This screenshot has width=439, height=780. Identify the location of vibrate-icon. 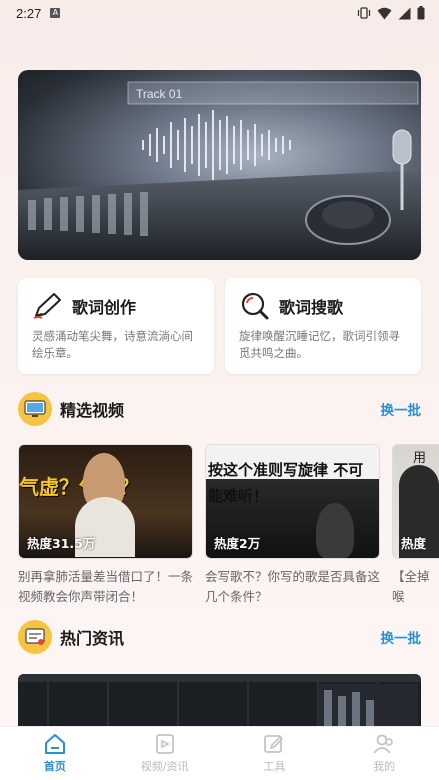
(364, 13).